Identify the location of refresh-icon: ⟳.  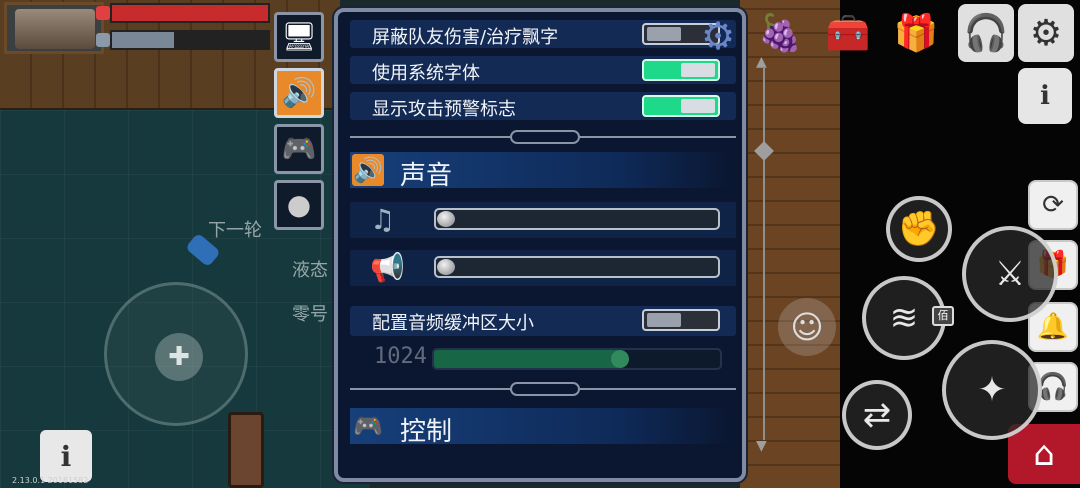
(1053, 205).